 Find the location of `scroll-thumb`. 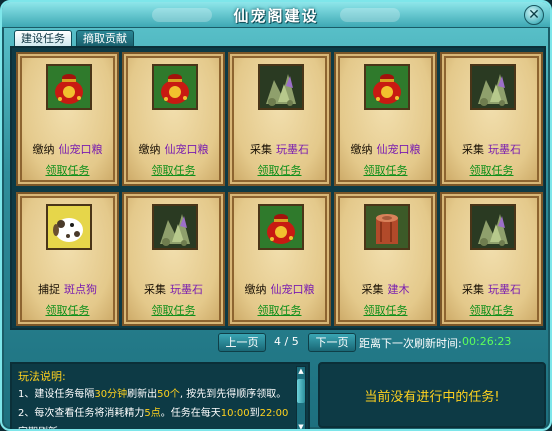

scroll-thumb is located at coordinates (301, 391).